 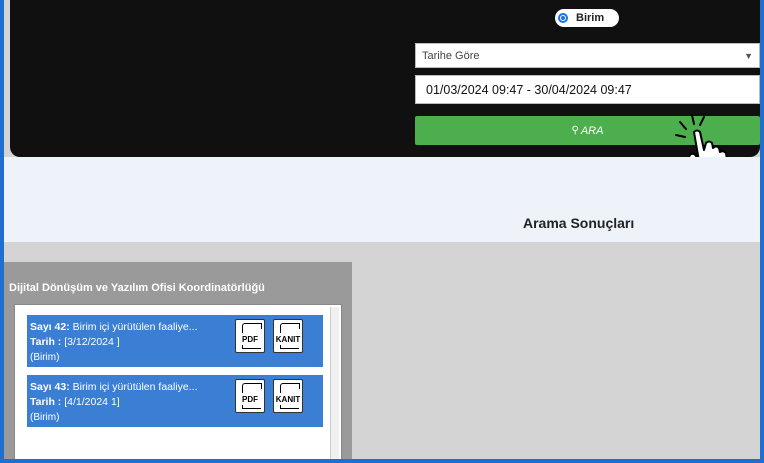 I want to click on date-filter-value: Tarihe Göre, so click(x=451, y=56).